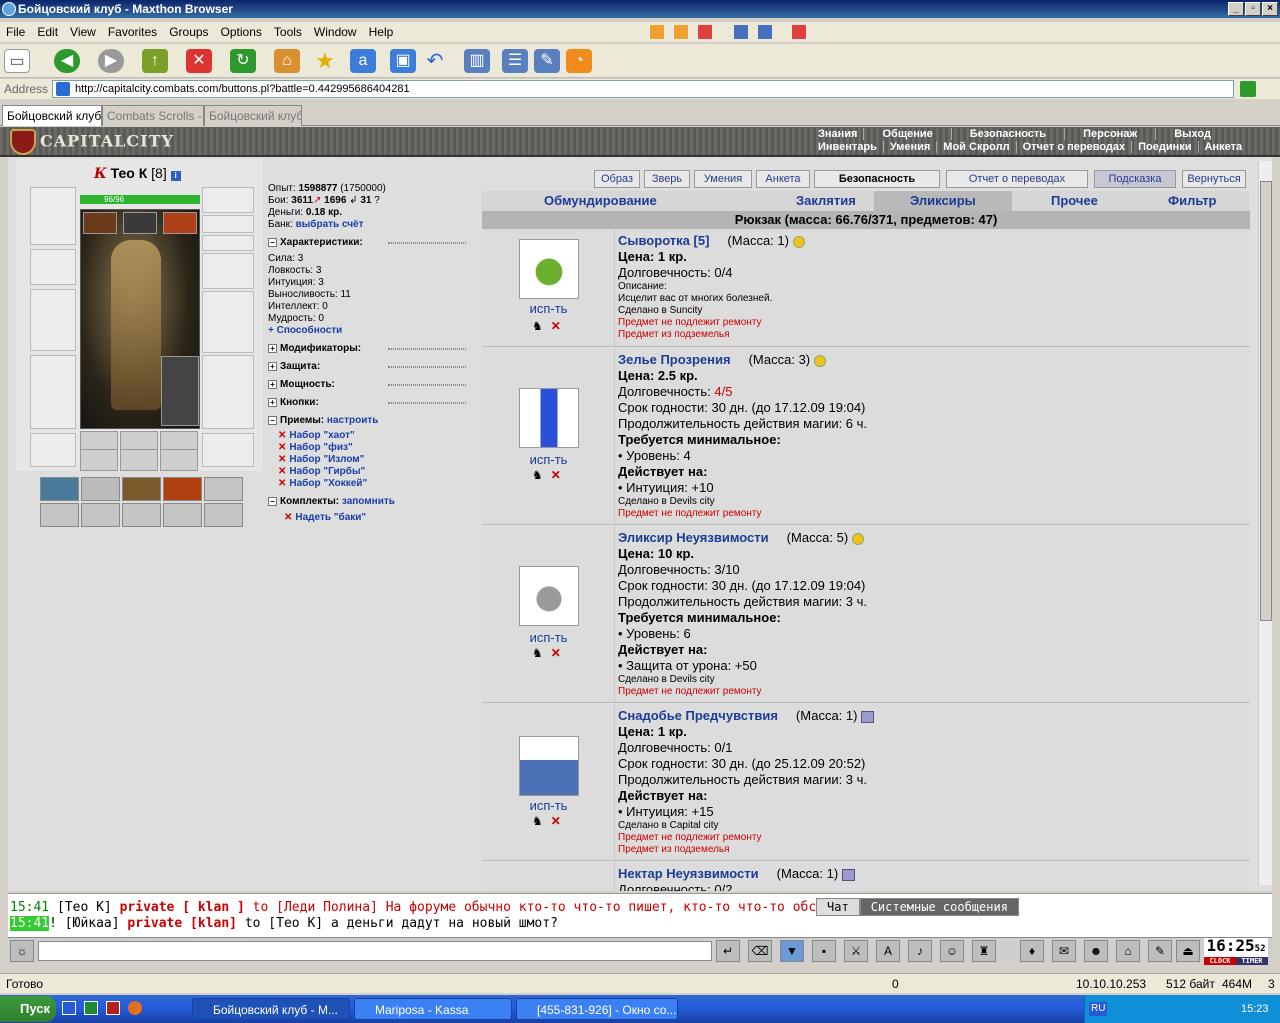  Describe the element at coordinates (53, 450) in the screenshot. I see `belt-slot` at that location.